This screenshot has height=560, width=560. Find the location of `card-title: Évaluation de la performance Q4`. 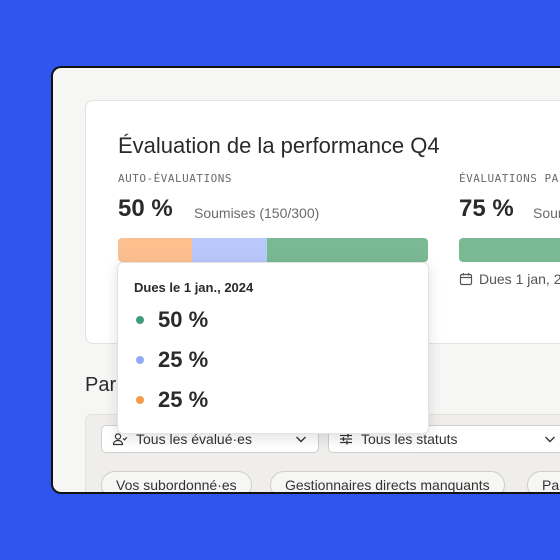

card-title: Évaluation de la performance Q4 is located at coordinates (279, 145).